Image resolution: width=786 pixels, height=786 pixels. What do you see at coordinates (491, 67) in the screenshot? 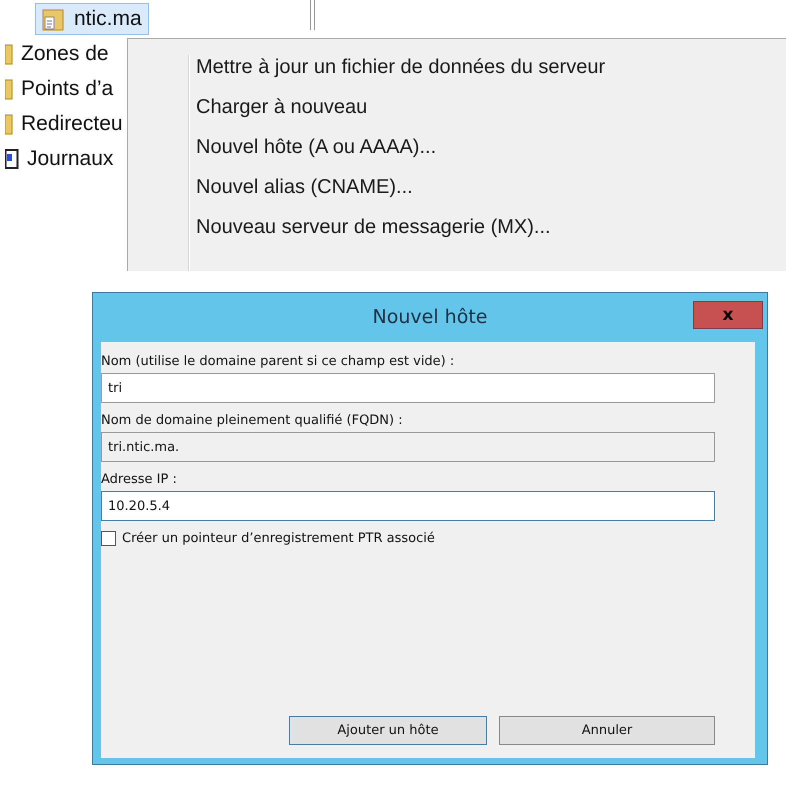
I see `menu-item: Mettre à jour un fichier de données du serveur` at bounding box center [491, 67].